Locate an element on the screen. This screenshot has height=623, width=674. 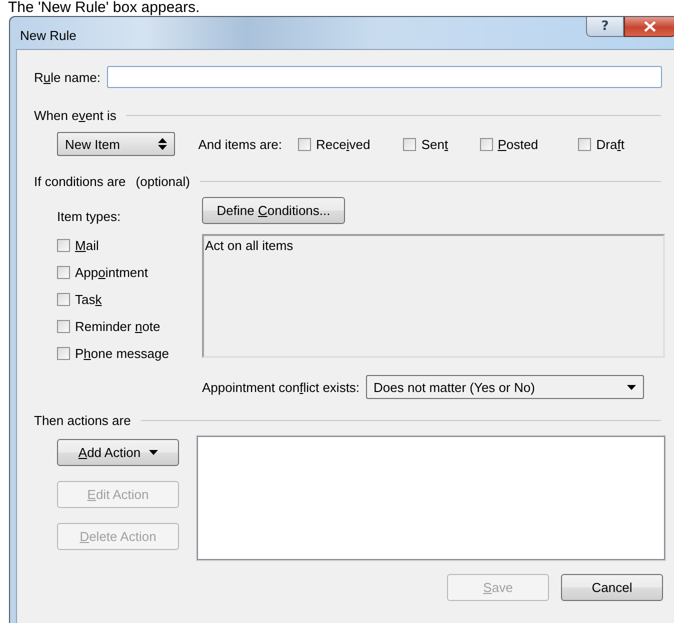
action-button: Add Action is located at coordinates (118, 452).